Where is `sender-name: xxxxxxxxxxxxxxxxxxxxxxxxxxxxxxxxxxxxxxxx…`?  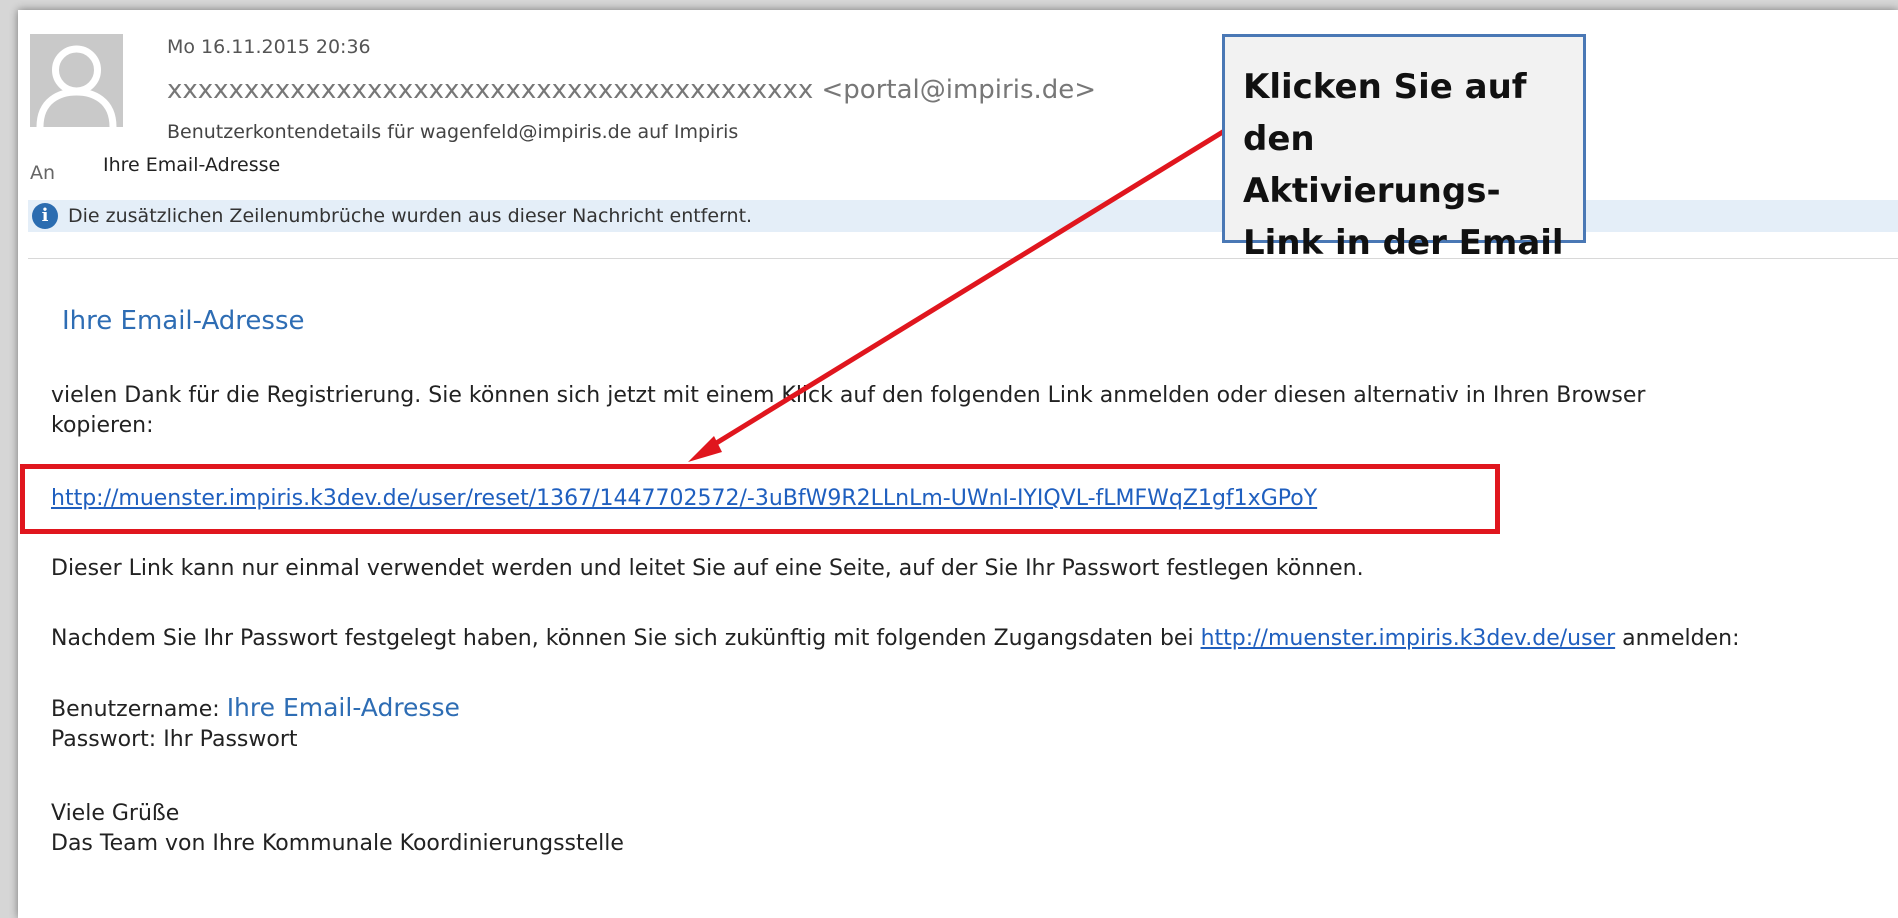
sender-name: xxxxxxxxxxxxxxxxxxxxxxxxxxxxxxxxxxxxxxxx… is located at coordinates (490, 90).